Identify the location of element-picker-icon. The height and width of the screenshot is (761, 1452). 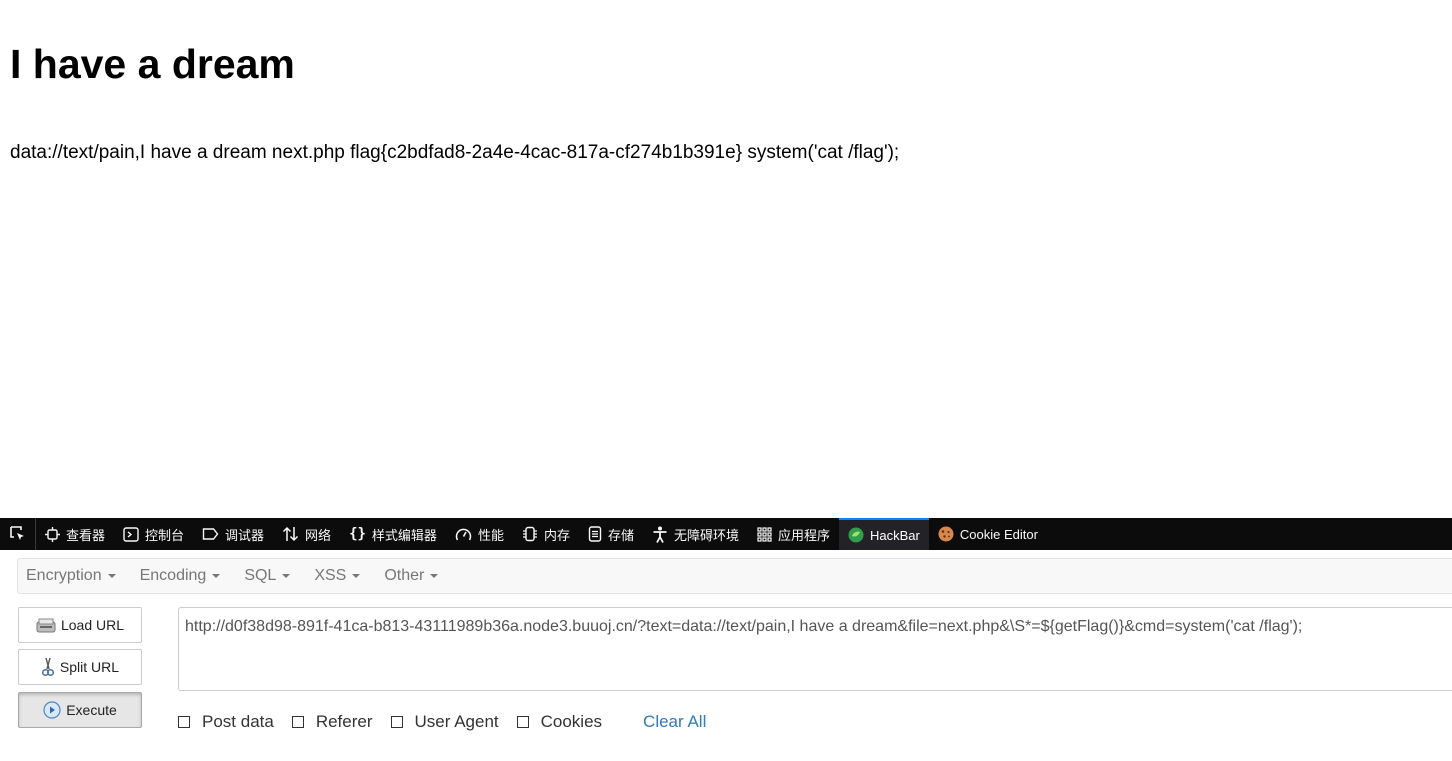
(16, 533).